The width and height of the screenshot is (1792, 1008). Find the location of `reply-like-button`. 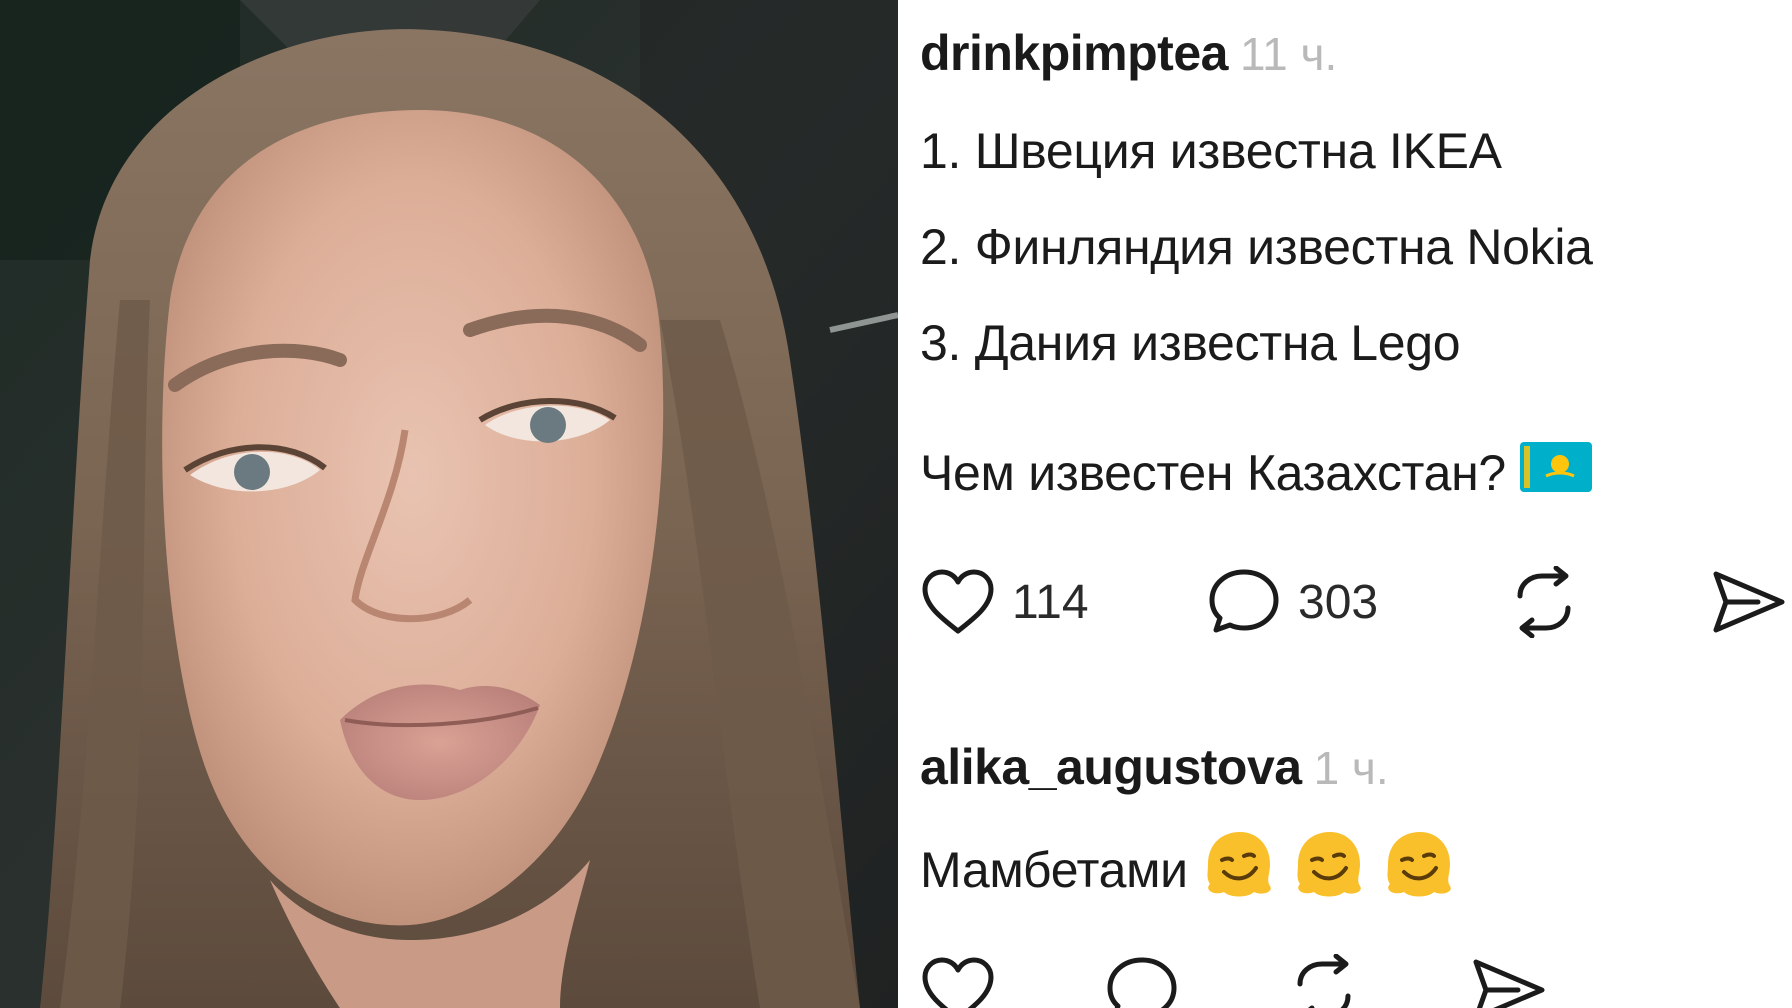

reply-like-button is located at coordinates (958, 979).